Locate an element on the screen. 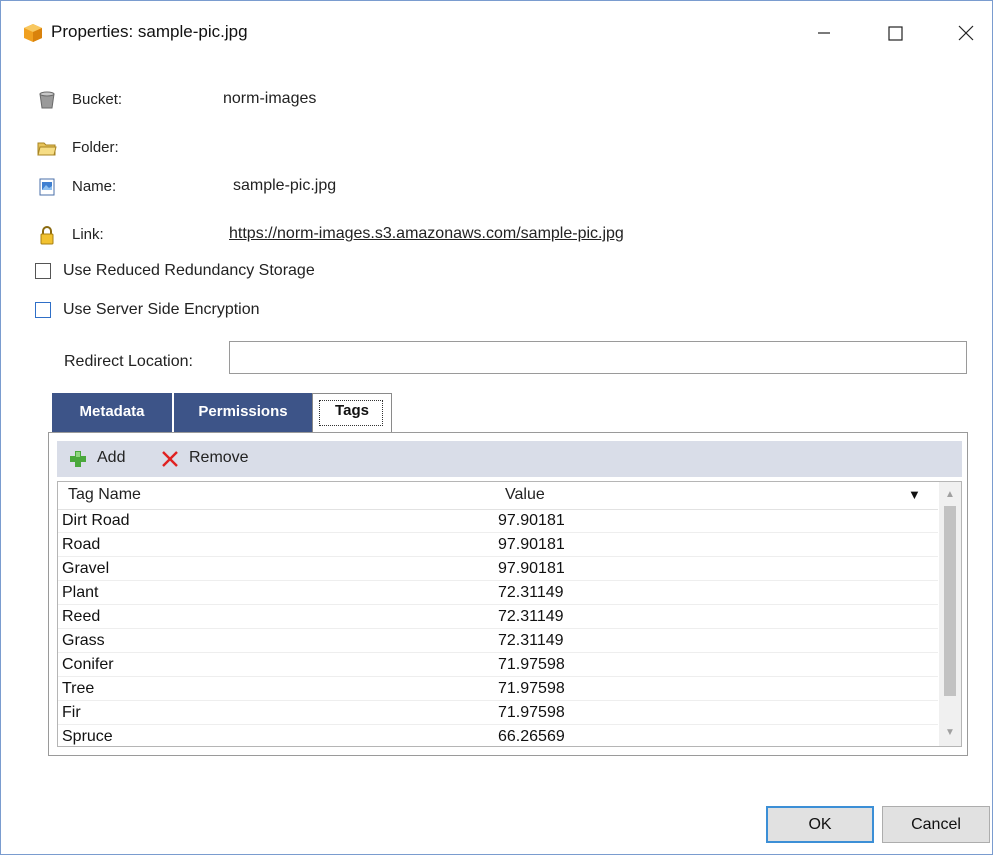  tag-name-cell: Gravel is located at coordinates (86, 568).